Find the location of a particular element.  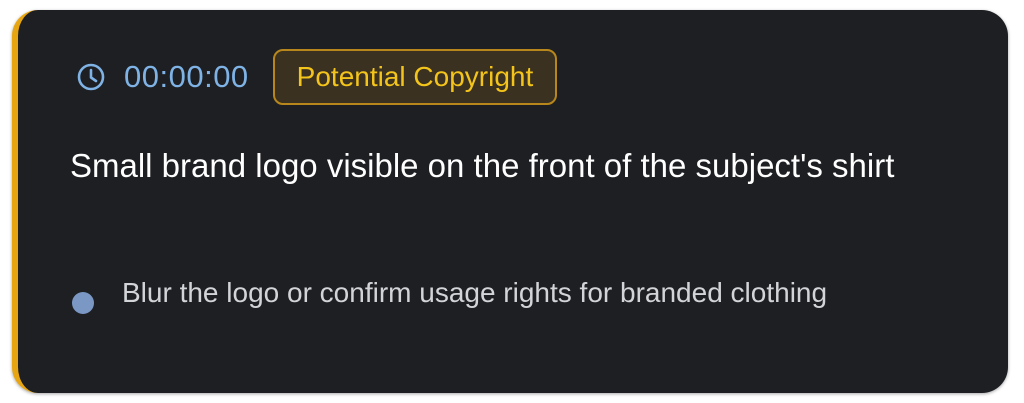

clock-icon is located at coordinates (91, 77).